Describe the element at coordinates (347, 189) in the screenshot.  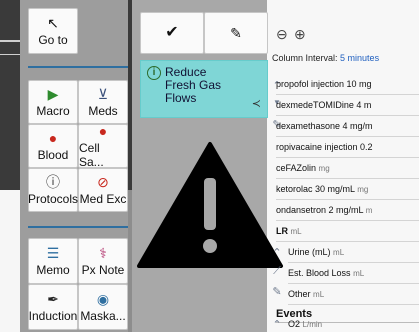
I see `med-row: ketorolac 30 mg/mL mg` at that location.